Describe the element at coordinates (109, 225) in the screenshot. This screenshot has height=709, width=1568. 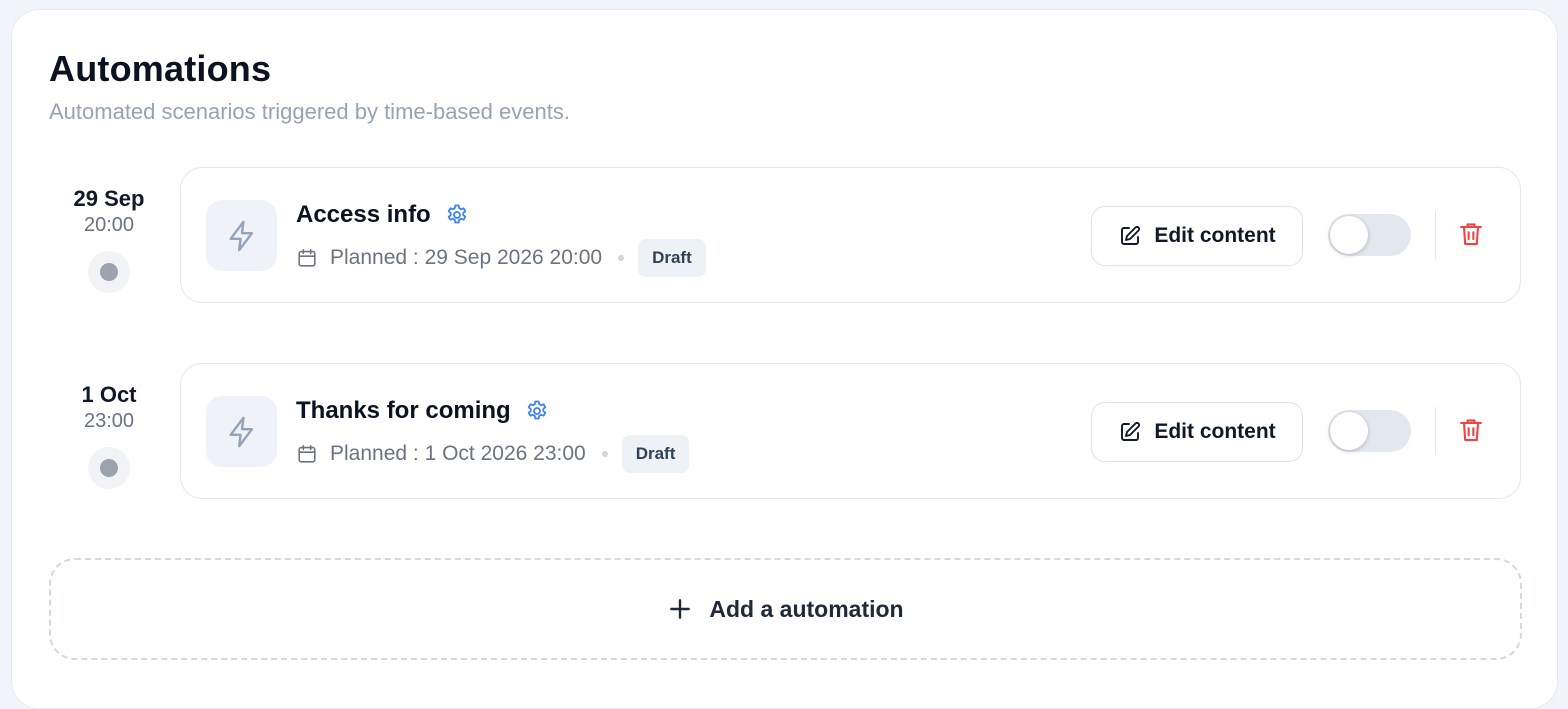
I see `timeline-time: 20:00` at that location.